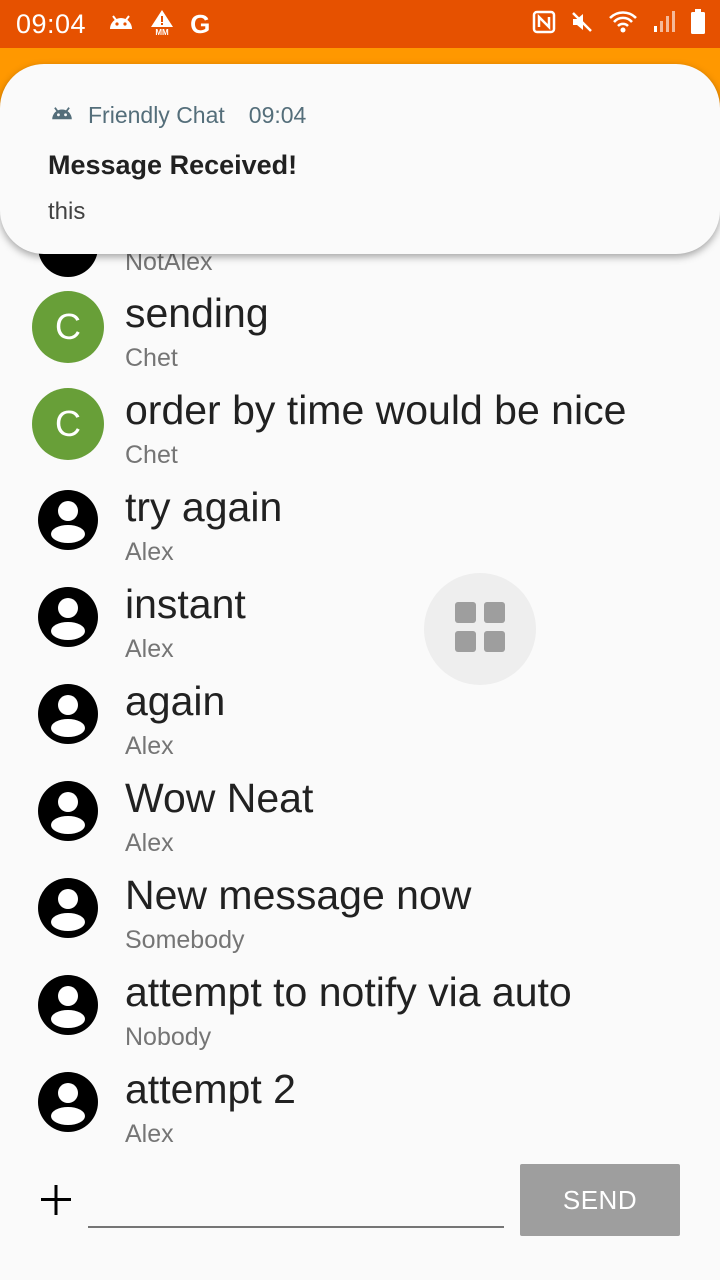 Image resolution: width=720 pixels, height=1280 pixels. I want to click on message-text: instant, so click(185, 604).